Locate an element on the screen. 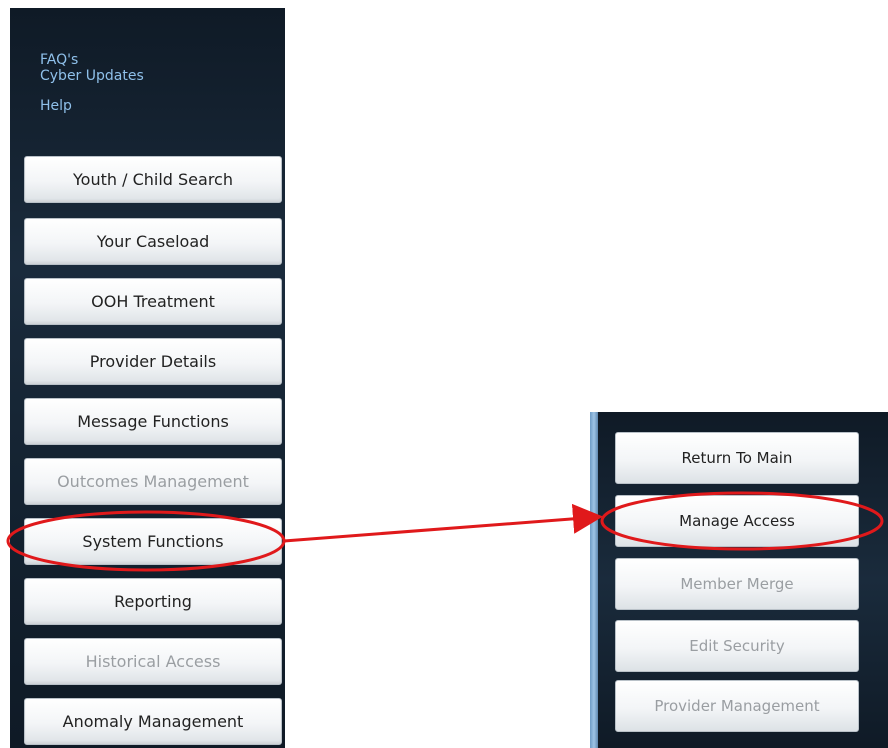 Image resolution: width=888 pixels, height=748 pixels. submenu-provider-management-button: Provider Management is located at coordinates (737, 706).